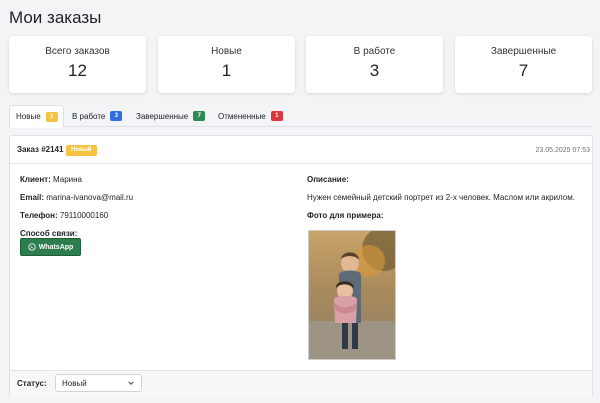 The width and height of the screenshot is (600, 403). Describe the element at coordinates (374, 70) in the screenshot. I see `stat-value: 3` at that location.